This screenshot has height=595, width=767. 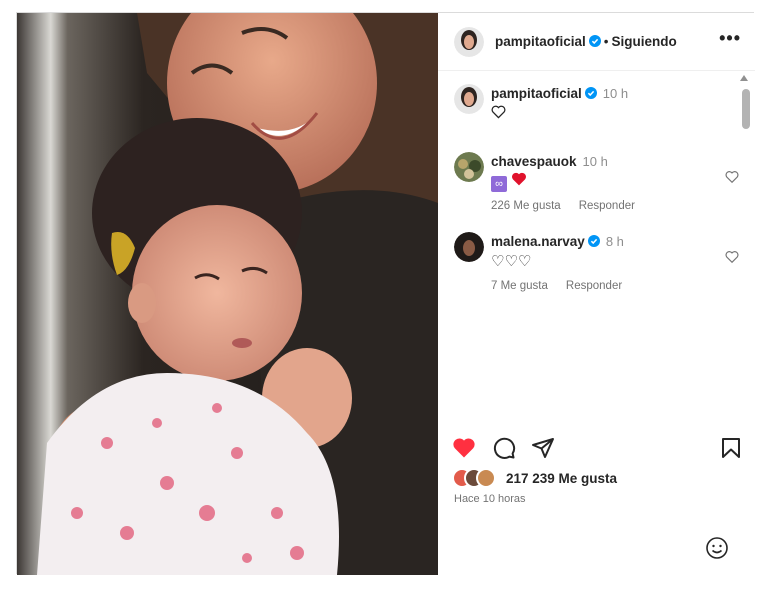 I want to click on liker-avatar, so click(x=486, y=478).